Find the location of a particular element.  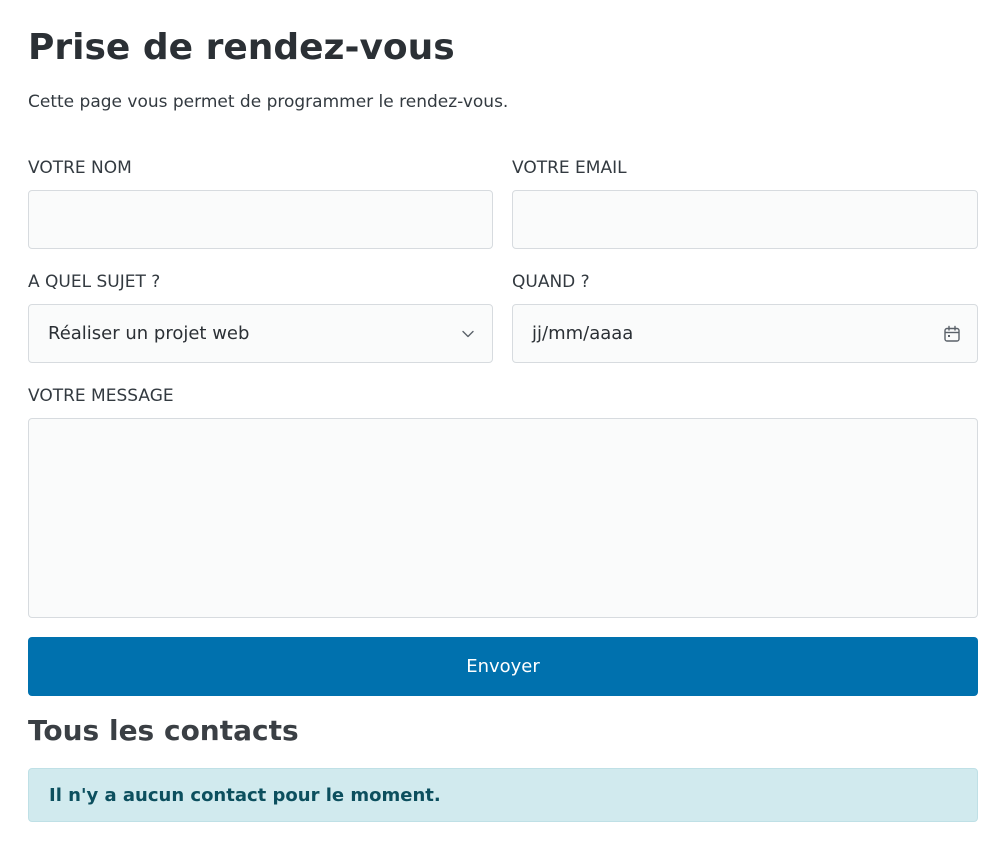

date-input-placeholder: jj/mm/aaaa is located at coordinates (583, 333).